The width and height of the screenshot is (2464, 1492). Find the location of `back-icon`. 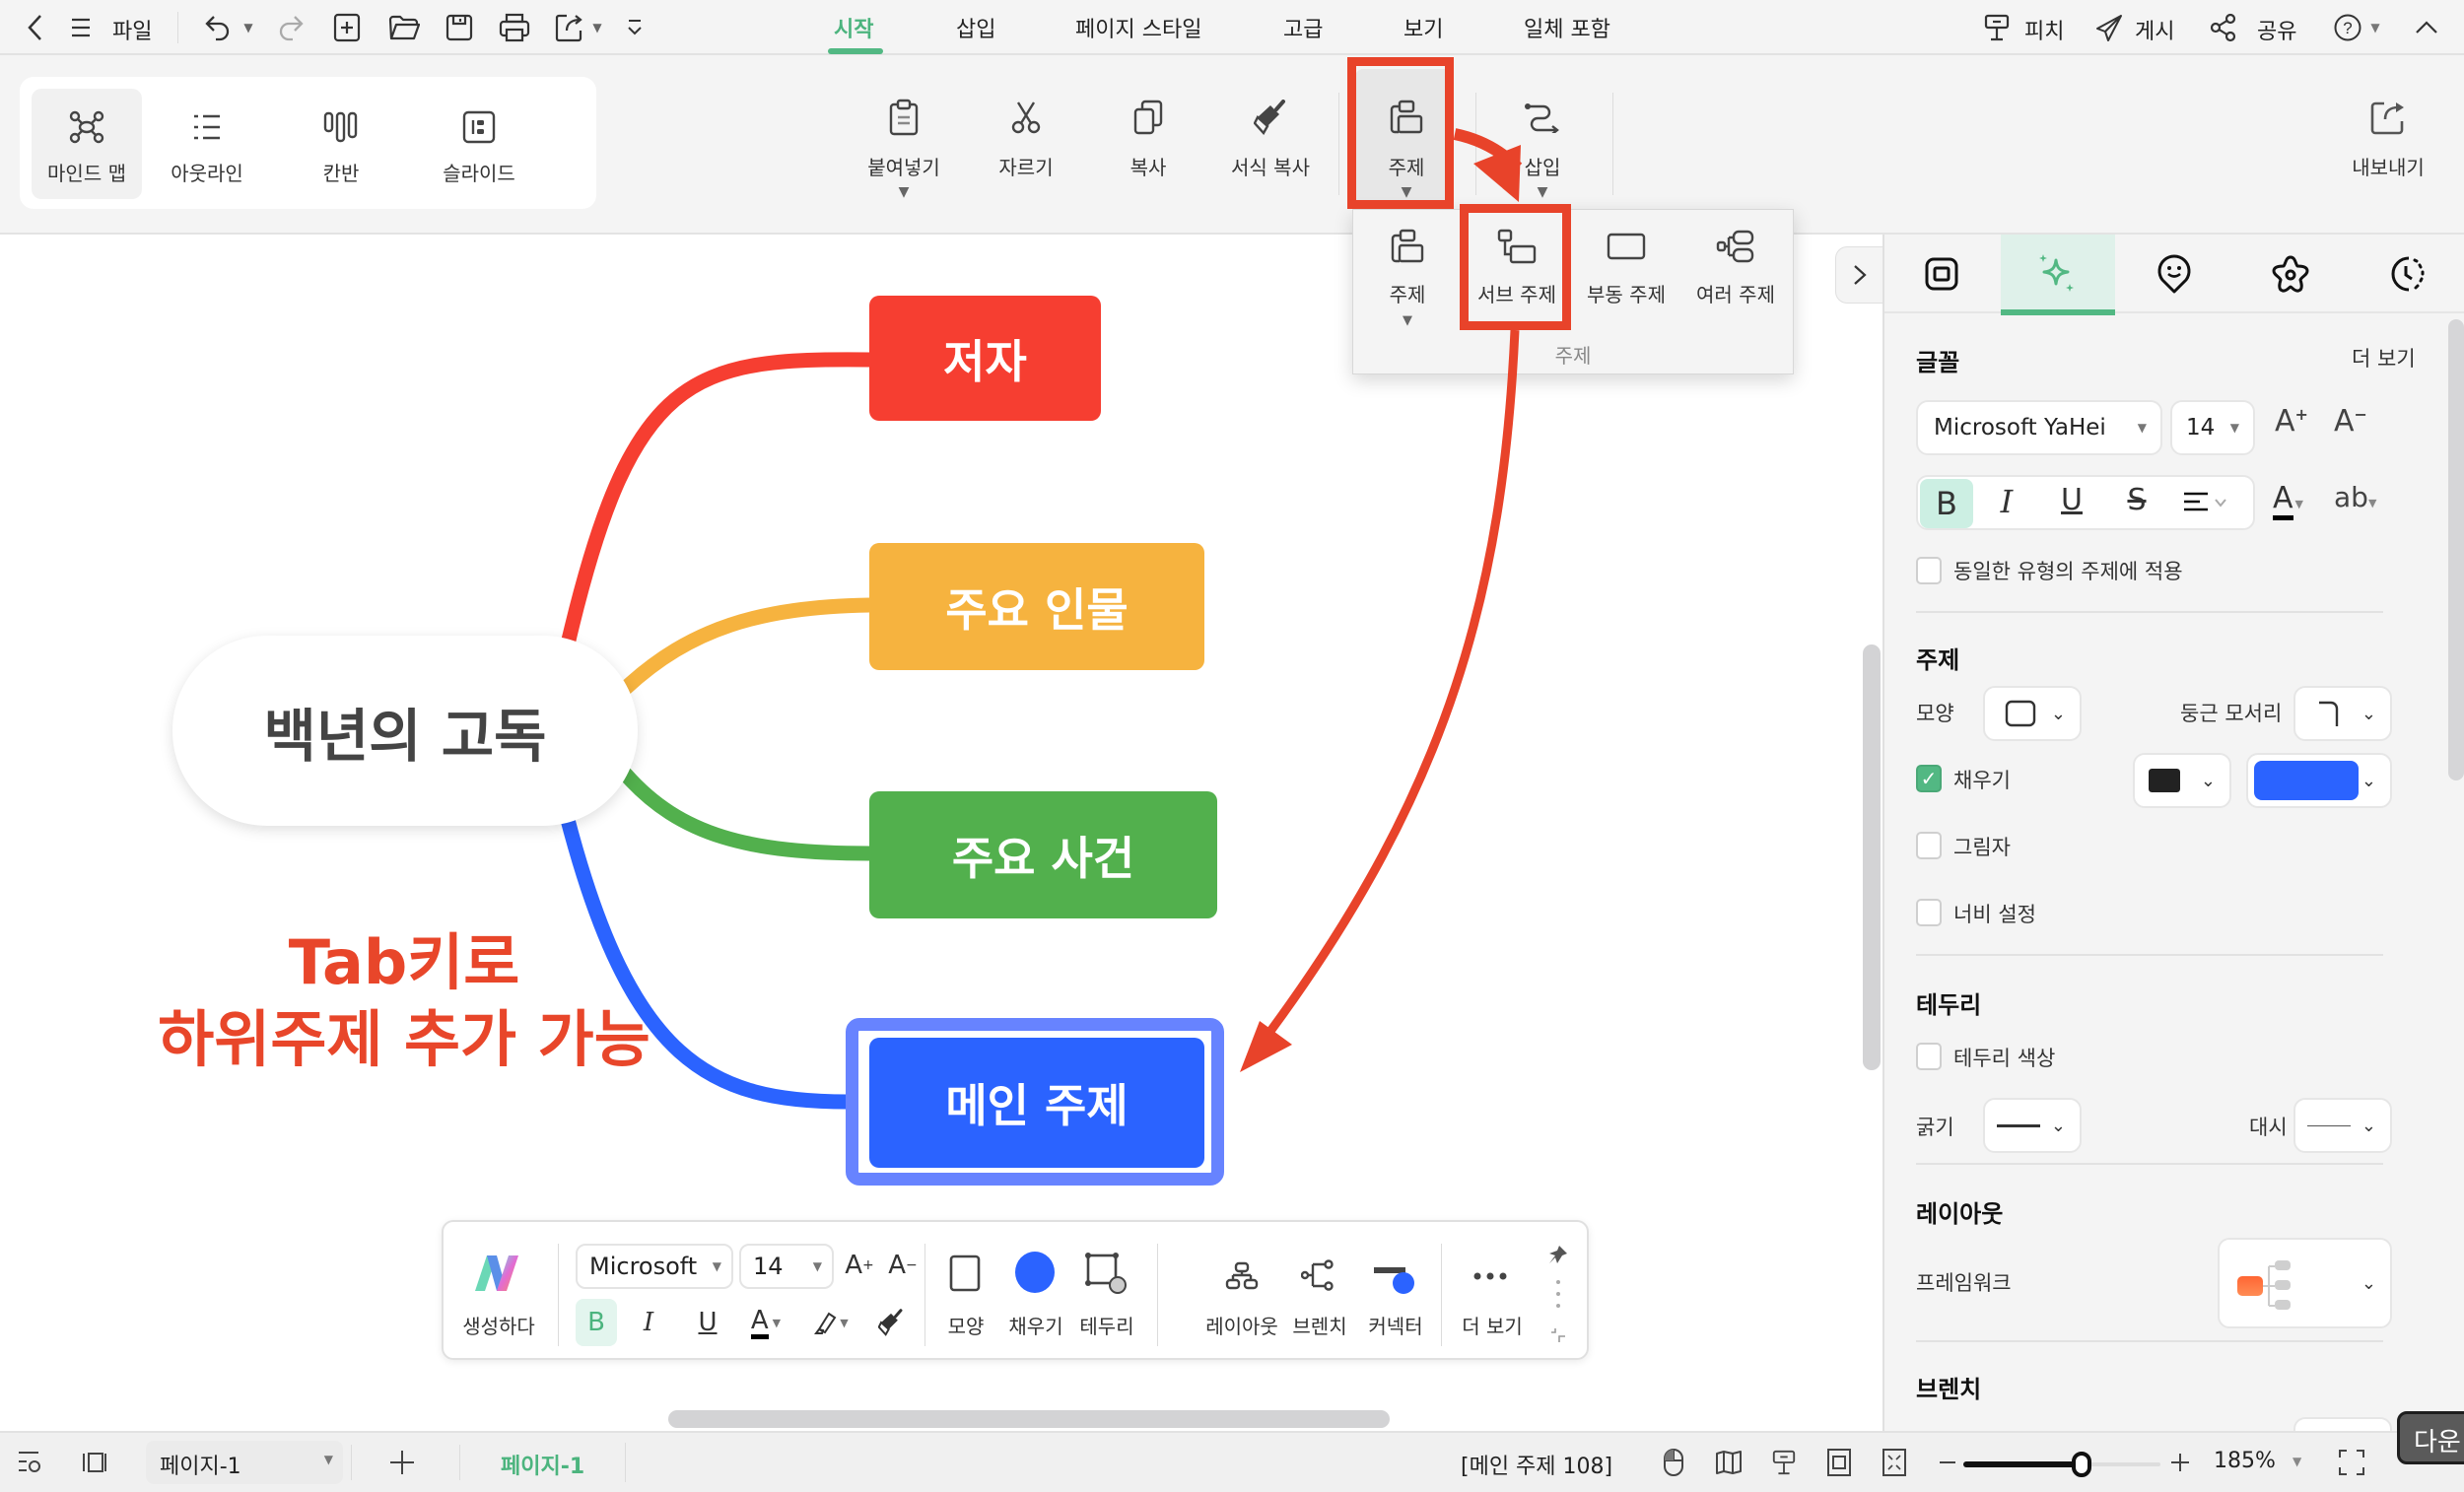

back-icon is located at coordinates (35, 27).